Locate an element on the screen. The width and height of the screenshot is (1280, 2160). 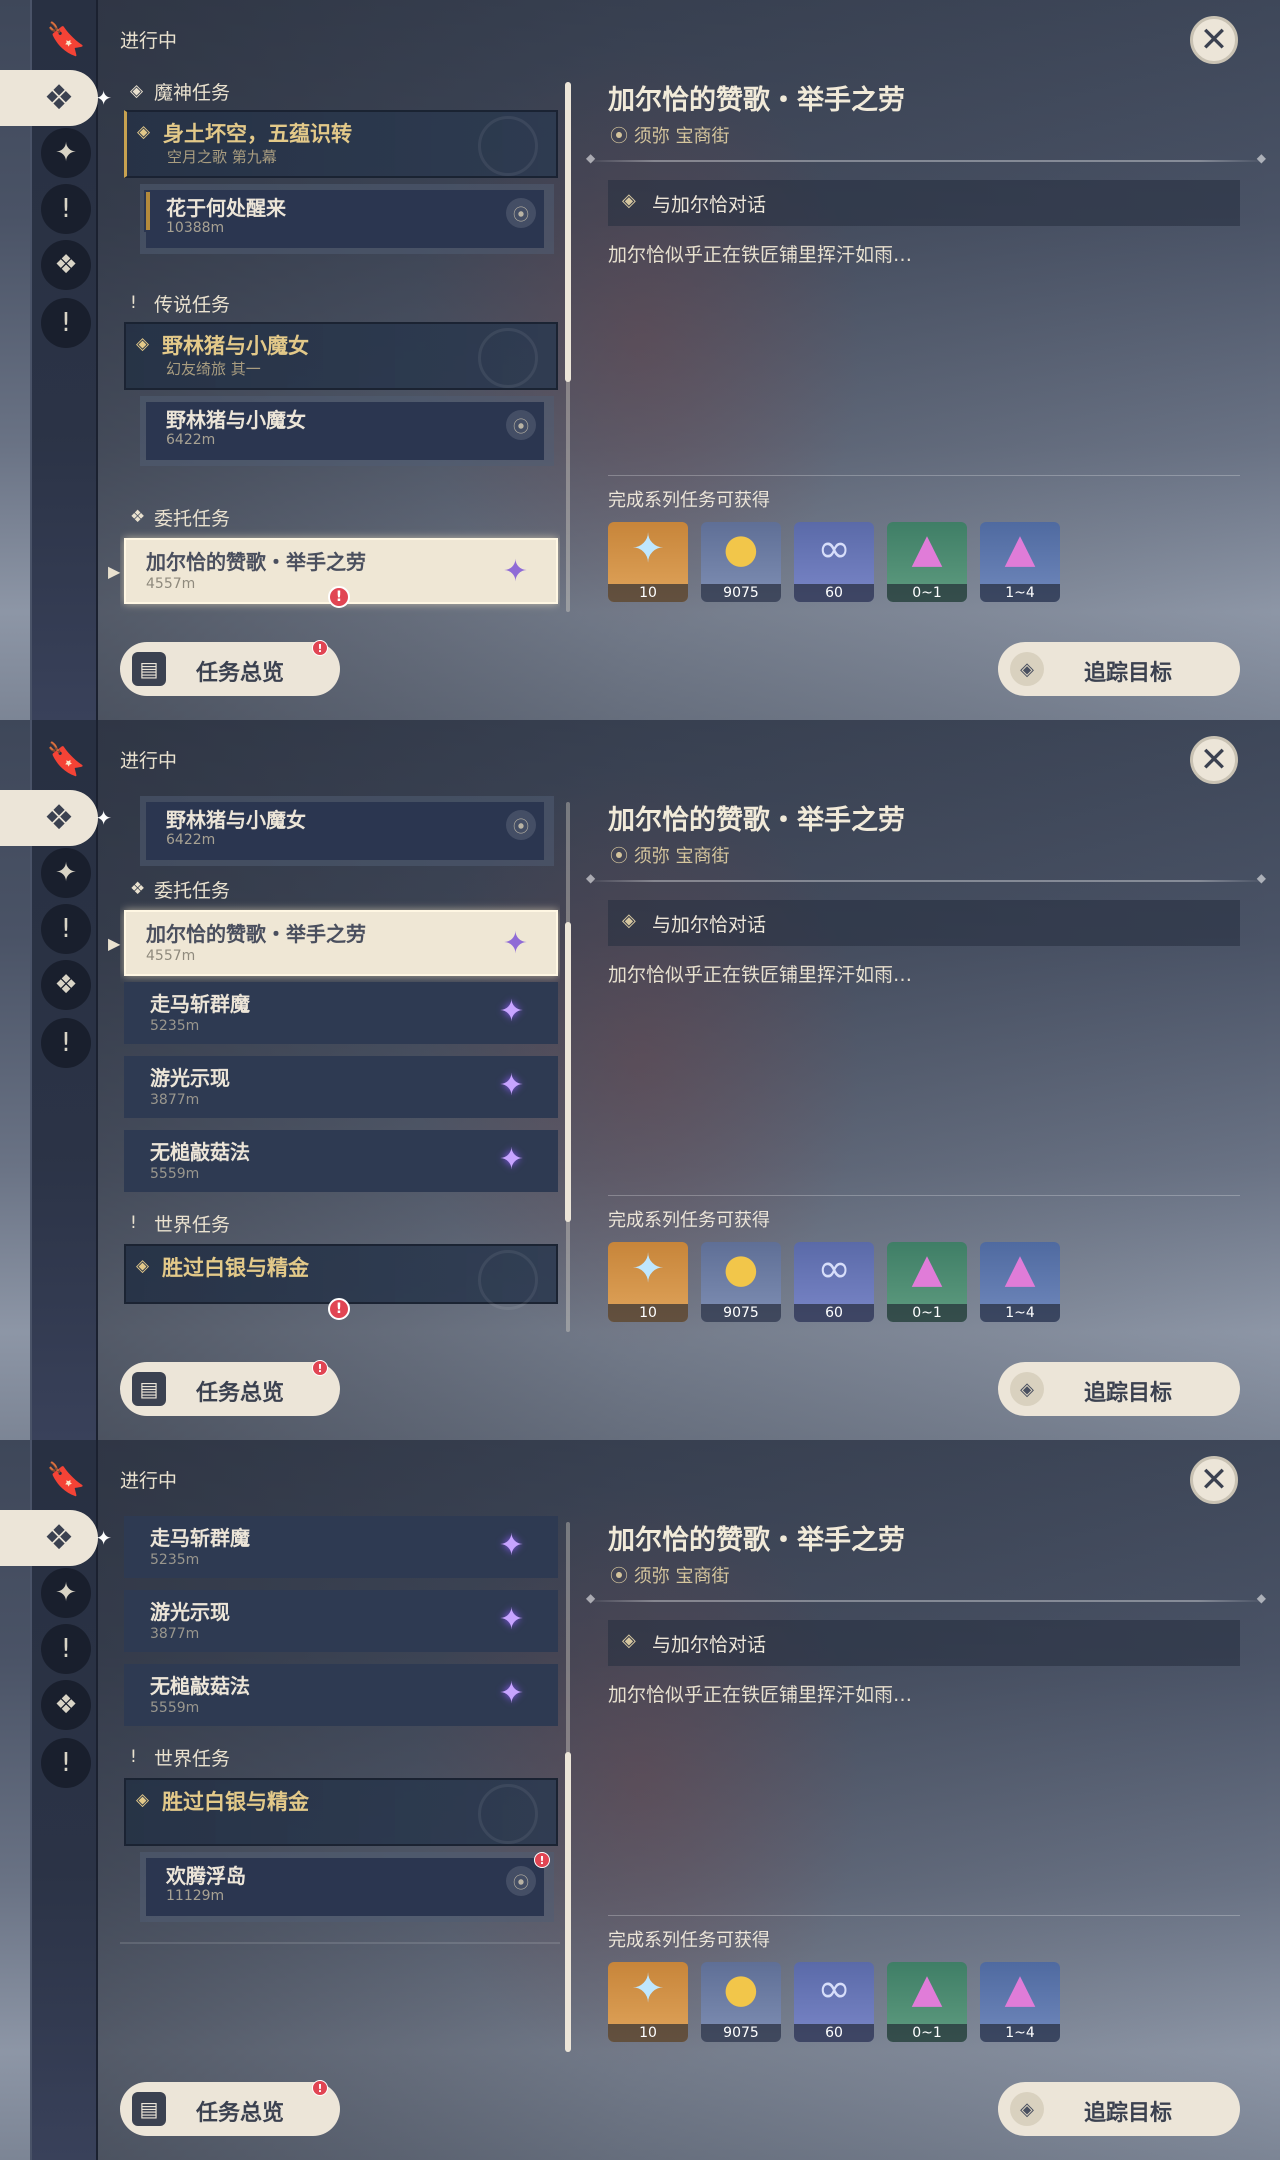
archon-emblem-icon is located at coordinates (508, 146).